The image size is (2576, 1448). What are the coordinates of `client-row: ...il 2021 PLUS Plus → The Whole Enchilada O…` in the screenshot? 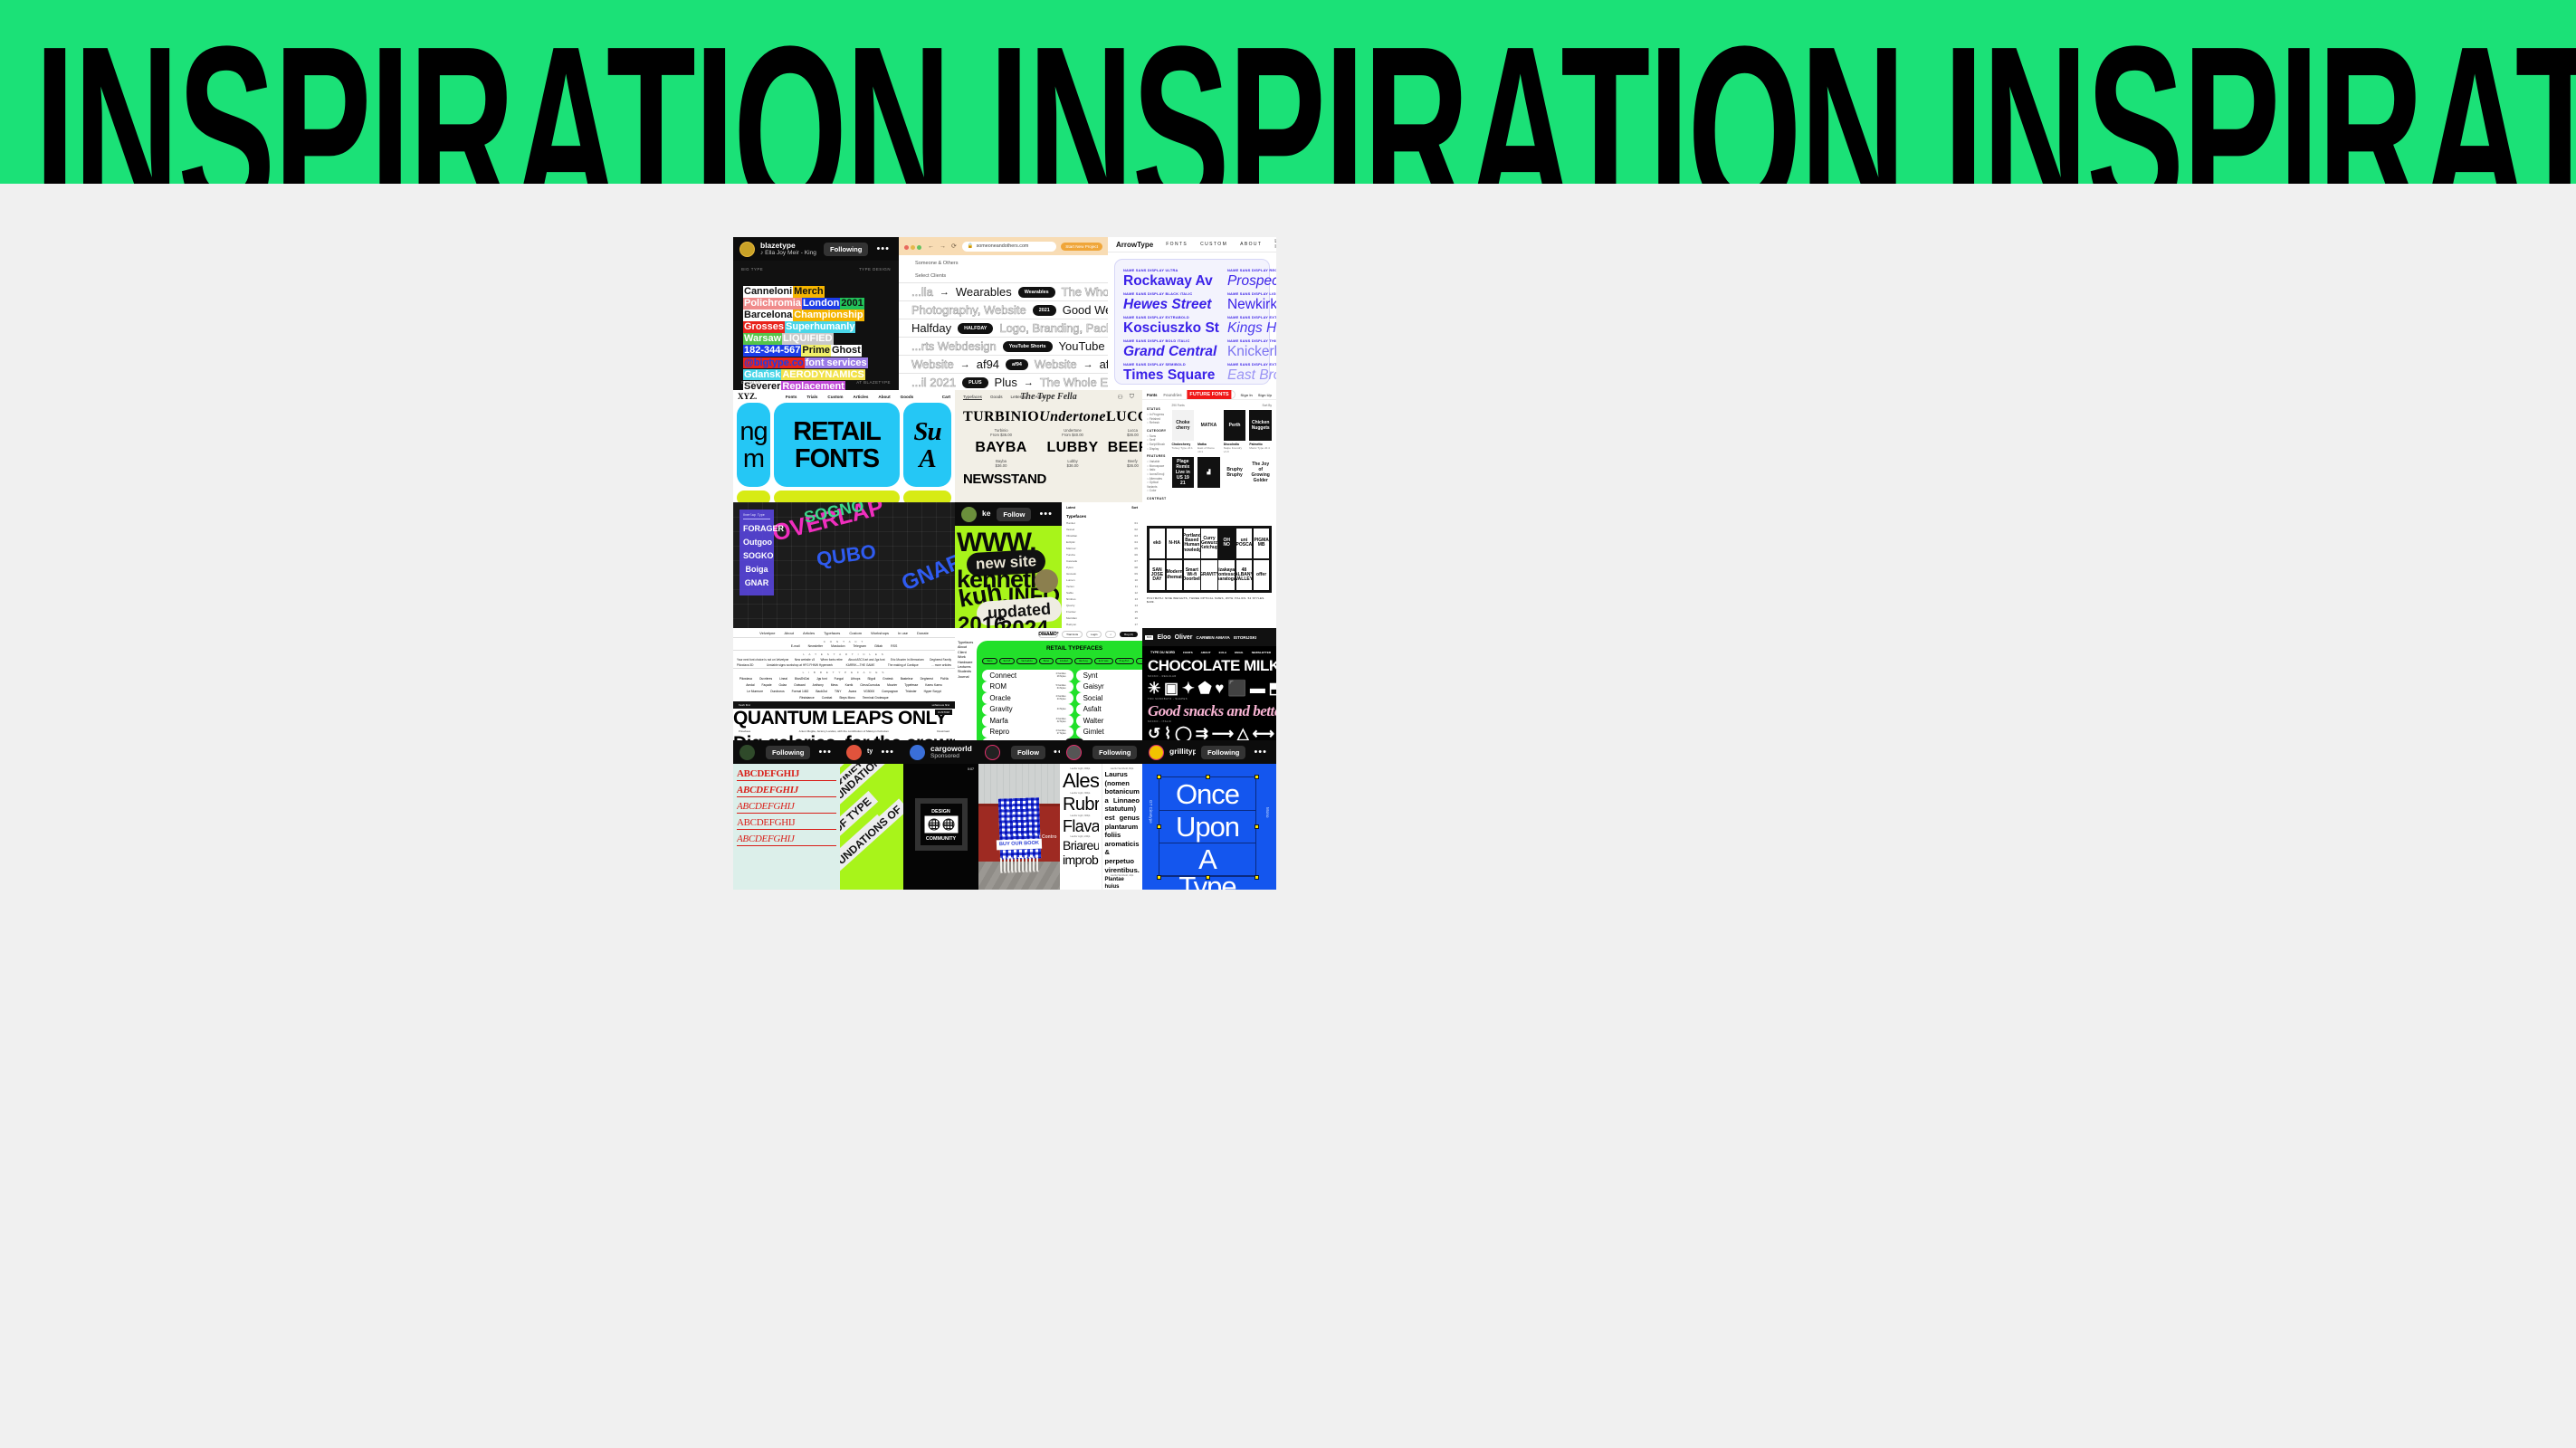 It's located at (1004, 382).